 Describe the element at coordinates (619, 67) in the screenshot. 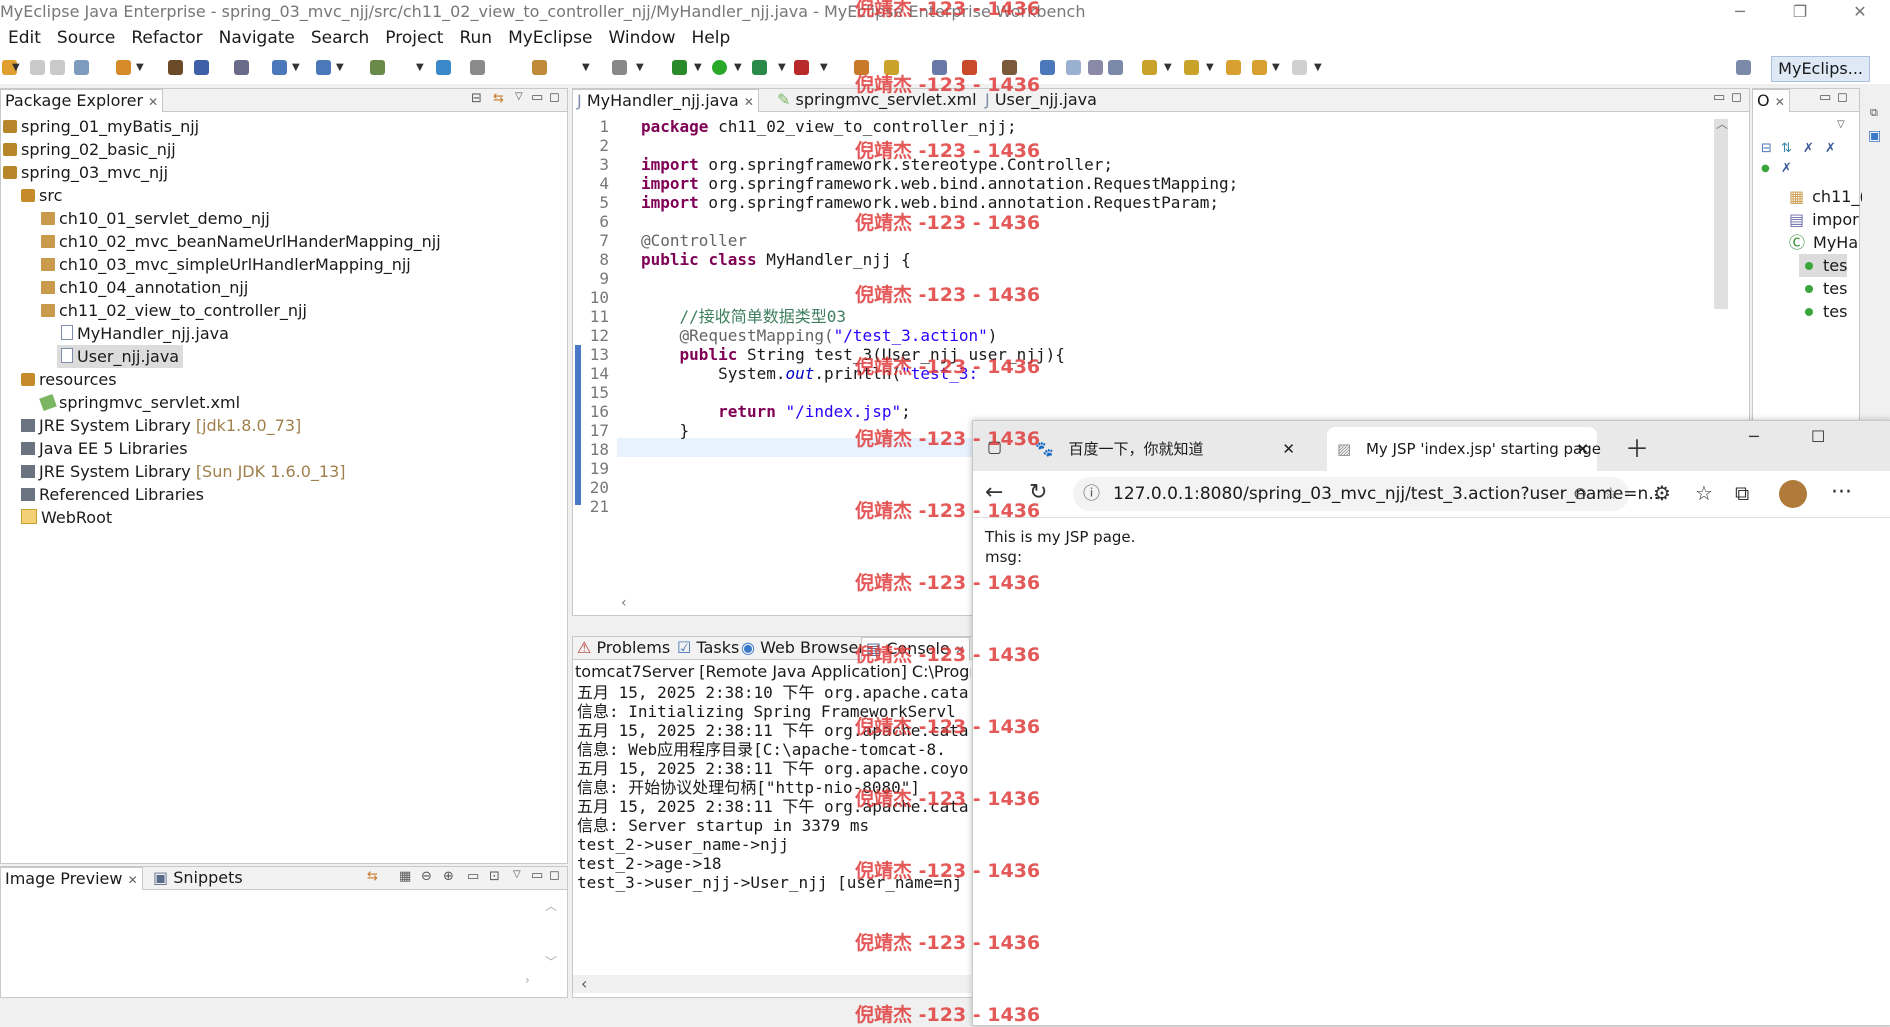

I see `open-console-icon` at that location.